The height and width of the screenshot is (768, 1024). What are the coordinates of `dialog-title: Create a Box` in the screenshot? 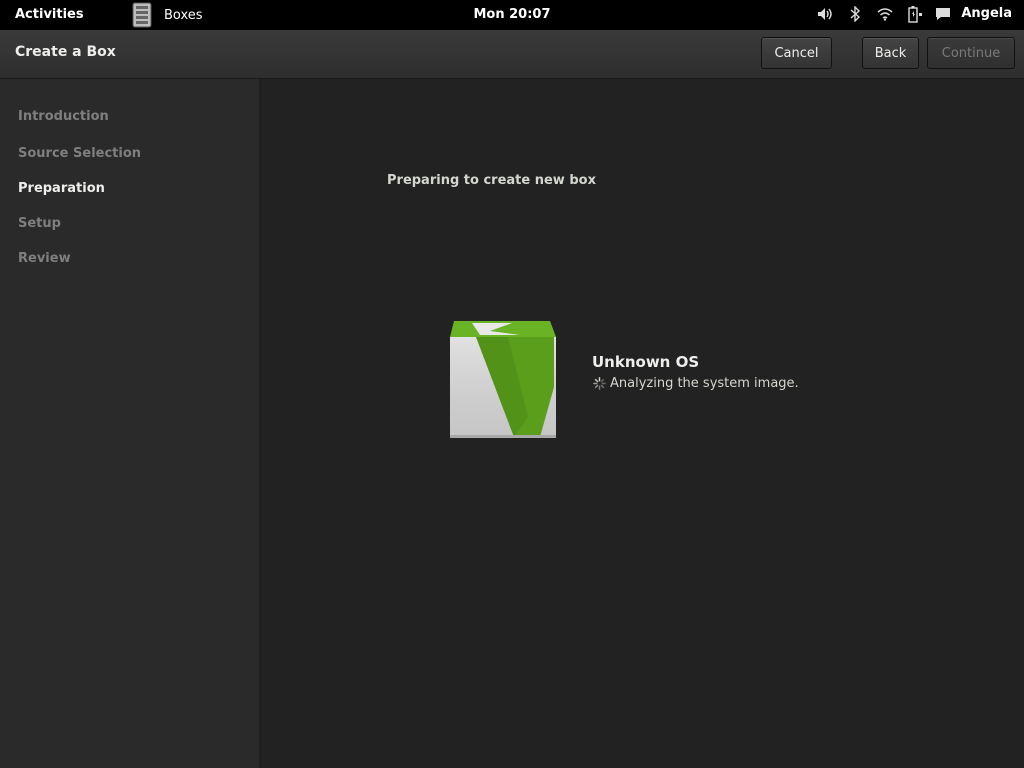 It's located at (65, 52).